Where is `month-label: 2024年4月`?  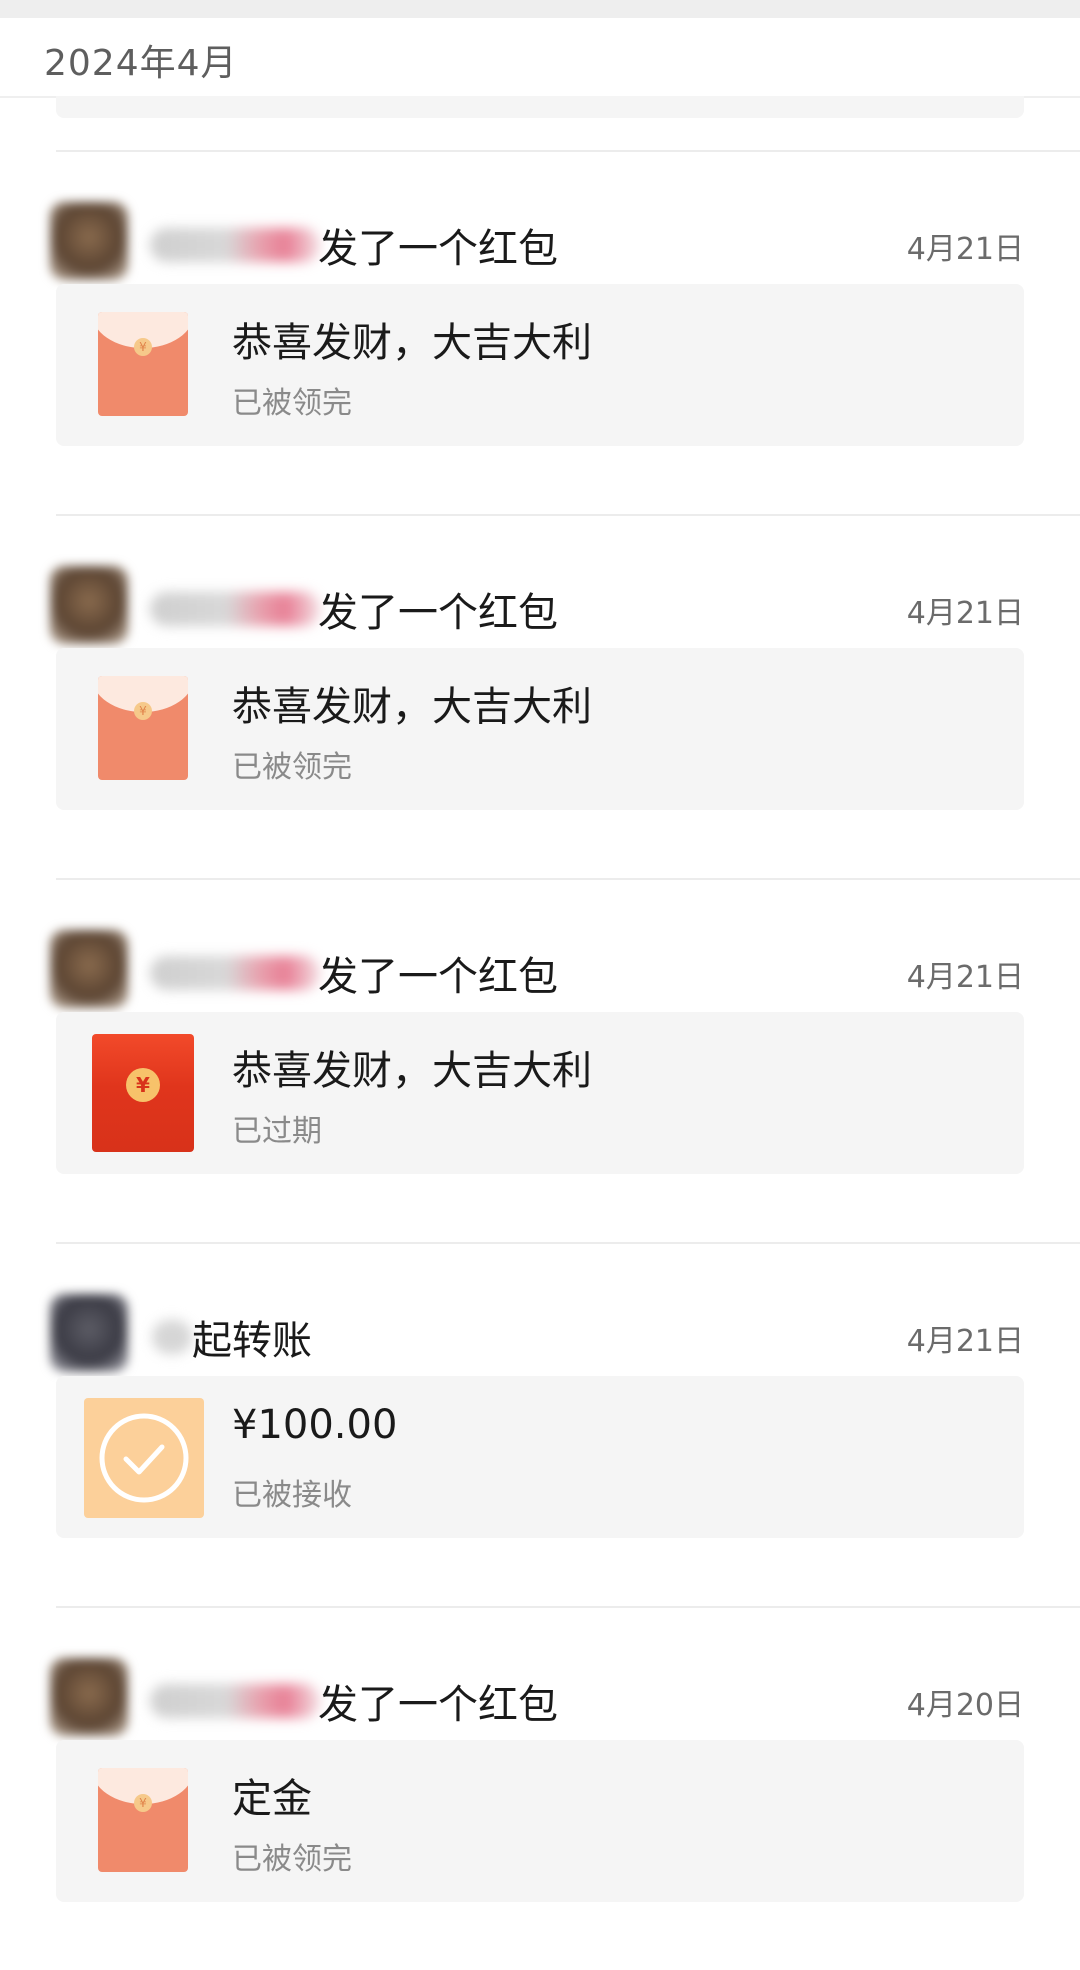 month-label: 2024年4月 is located at coordinates (141, 63).